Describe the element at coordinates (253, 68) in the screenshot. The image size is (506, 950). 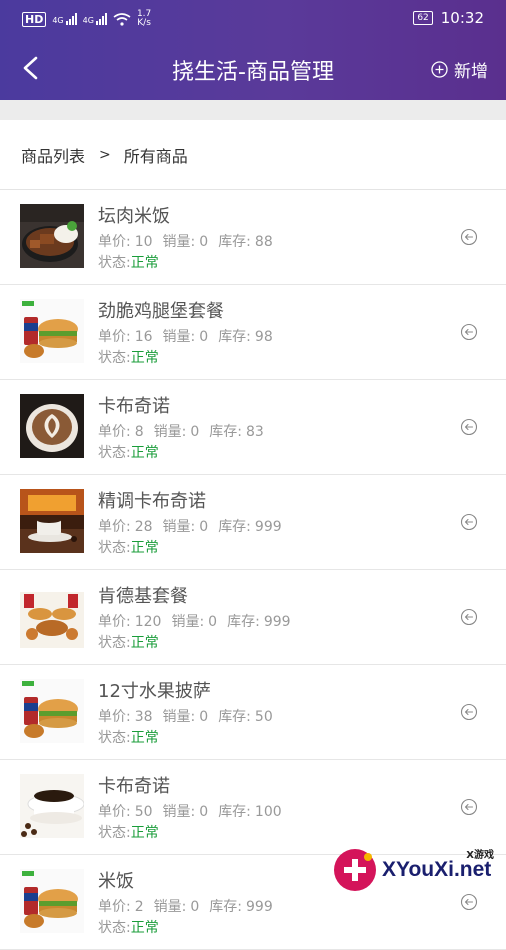
I see `nav-bar: 挠生活-商品管理 新增` at that location.